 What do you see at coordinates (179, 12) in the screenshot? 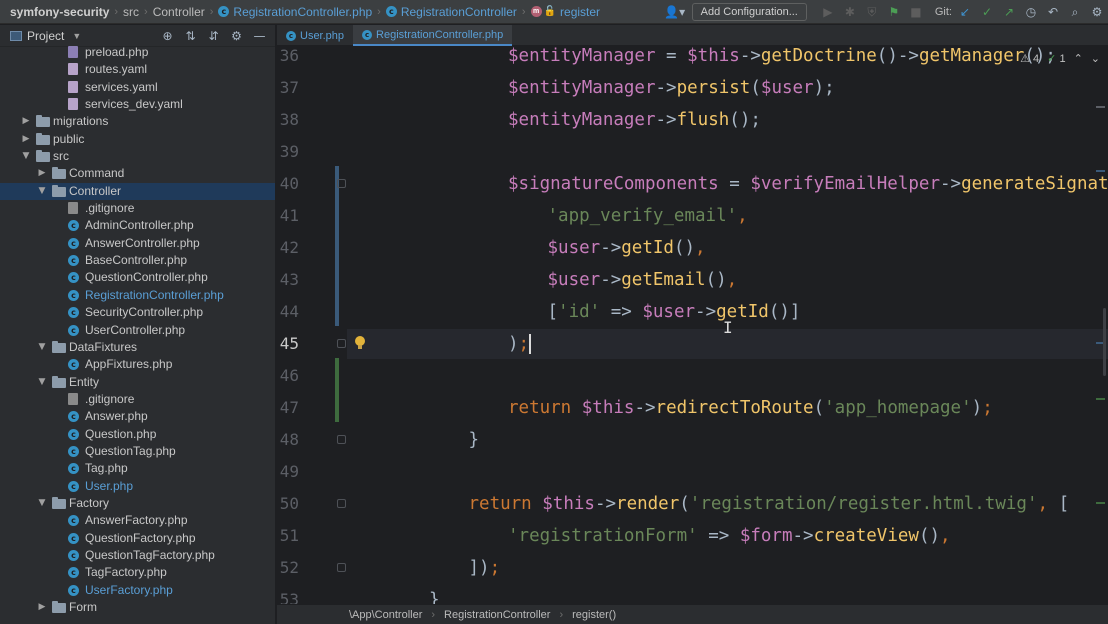
I see `breadcrumb-controller: Controller` at bounding box center [179, 12].